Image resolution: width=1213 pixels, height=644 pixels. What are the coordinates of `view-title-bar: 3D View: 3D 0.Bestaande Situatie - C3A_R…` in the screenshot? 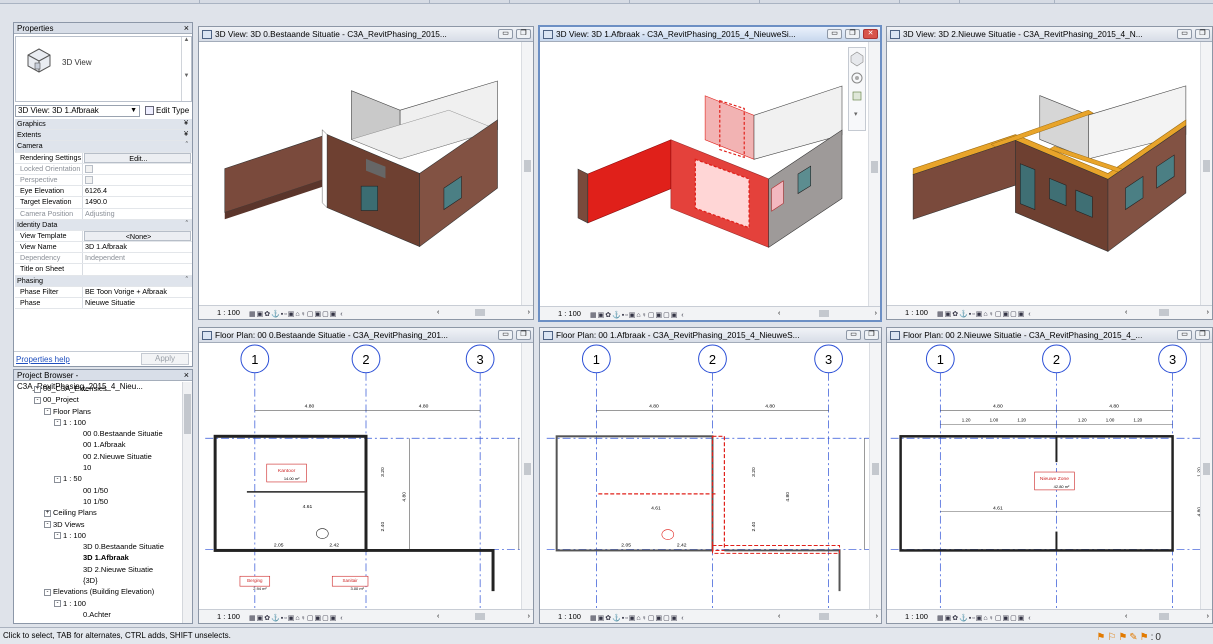 It's located at (366, 34).